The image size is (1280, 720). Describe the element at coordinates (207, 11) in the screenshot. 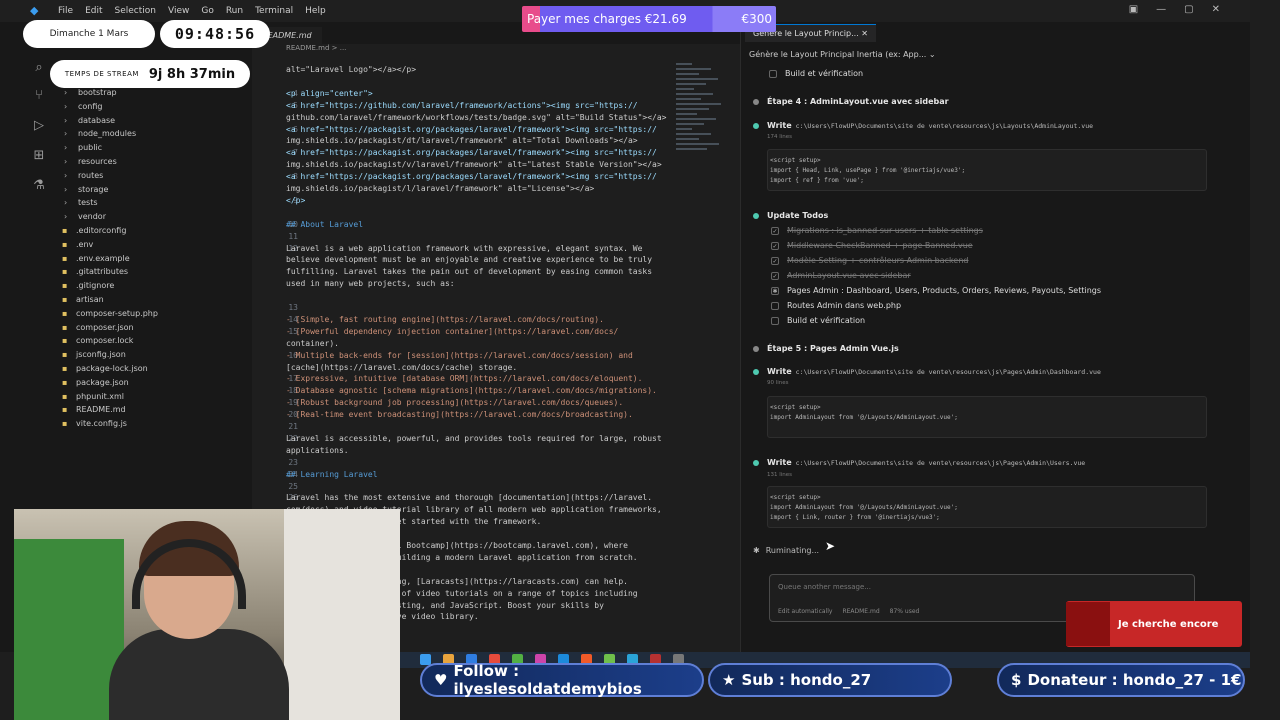

I see `menu-item-go: Go` at that location.